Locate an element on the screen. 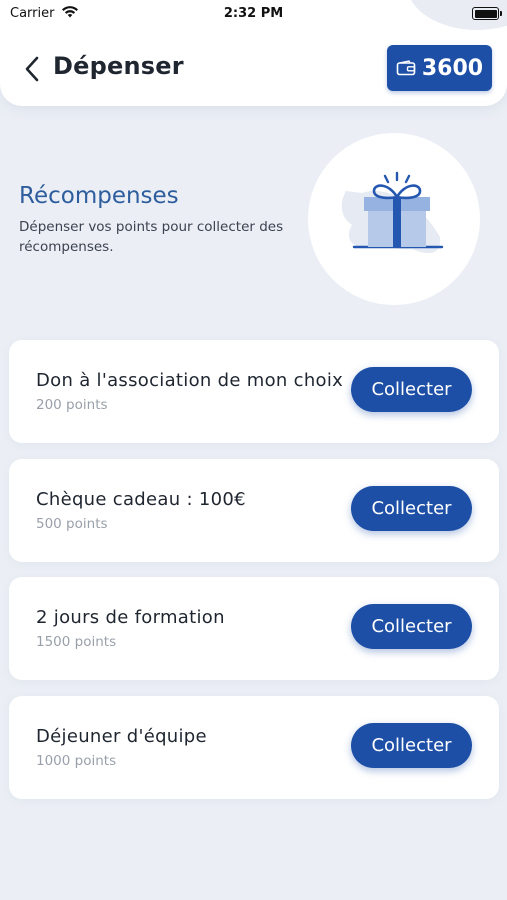 This screenshot has width=507, height=900. reward-points: 1000 points is located at coordinates (76, 761).